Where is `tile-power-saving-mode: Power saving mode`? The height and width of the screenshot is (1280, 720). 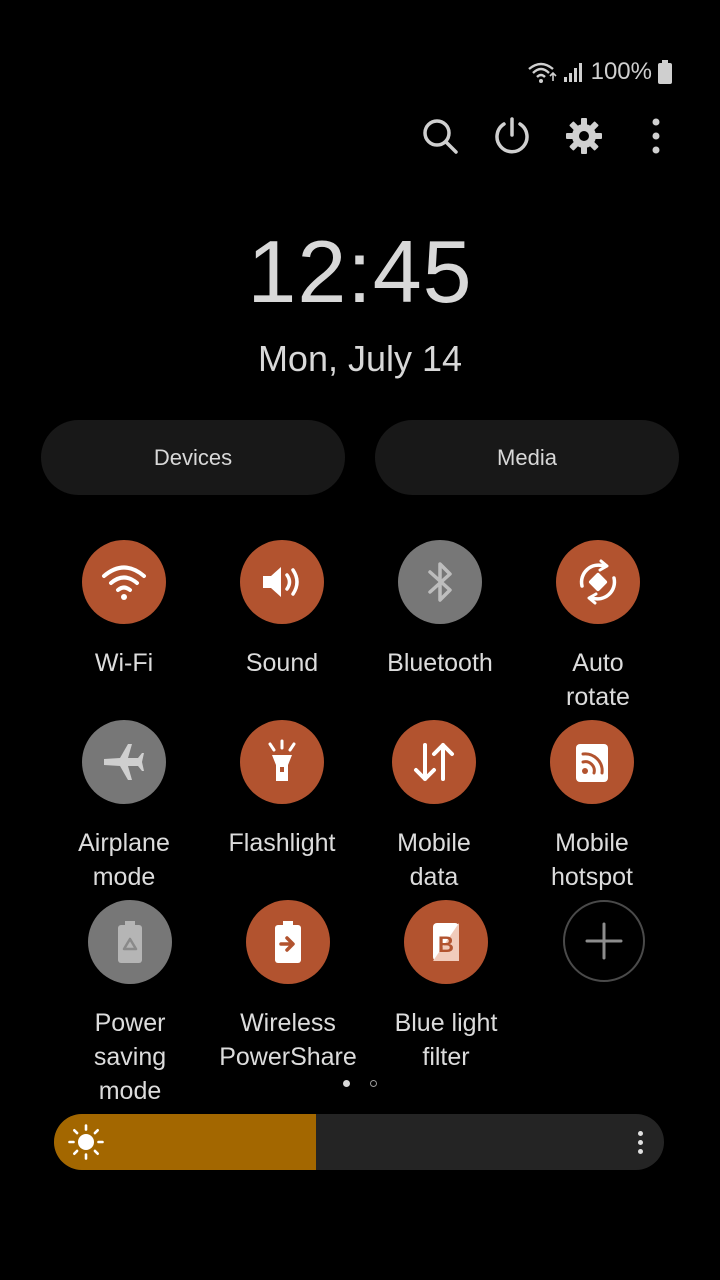 tile-power-saving-mode: Power saving mode is located at coordinates (130, 1004).